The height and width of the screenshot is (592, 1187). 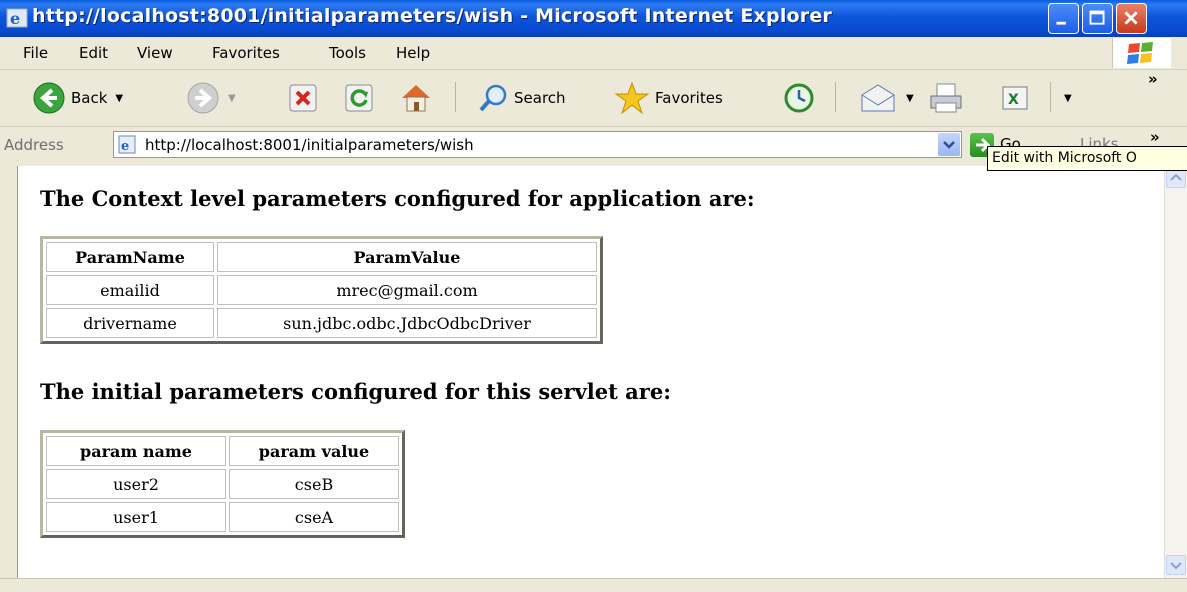 I want to click on favorites-star-icon, so click(x=632, y=98).